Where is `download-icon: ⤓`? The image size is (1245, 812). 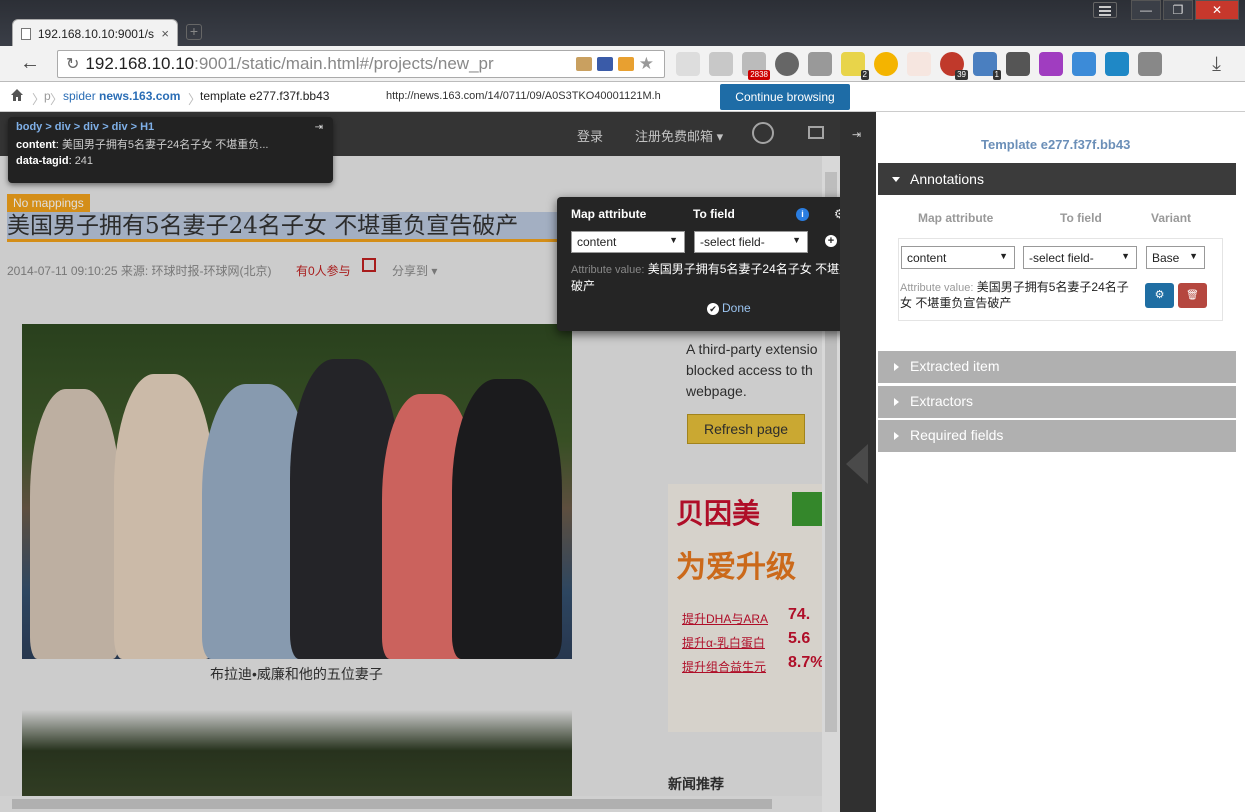 download-icon: ⤓ is located at coordinates (1216, 64).